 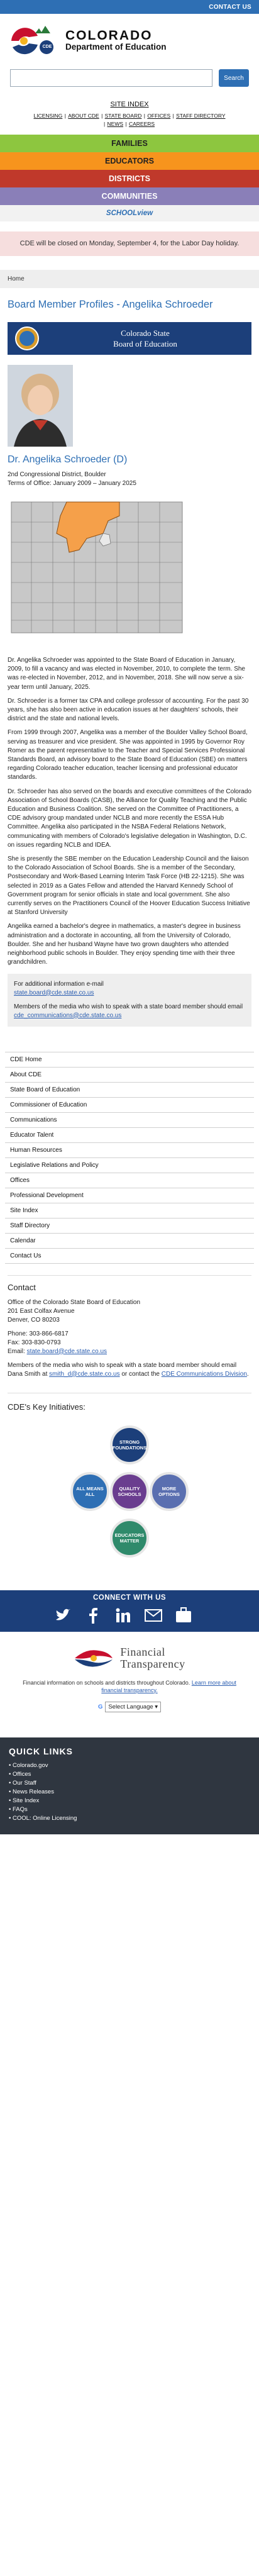 I want to click on util-link-licensing: LICENSING, so click(x=48, y=116).